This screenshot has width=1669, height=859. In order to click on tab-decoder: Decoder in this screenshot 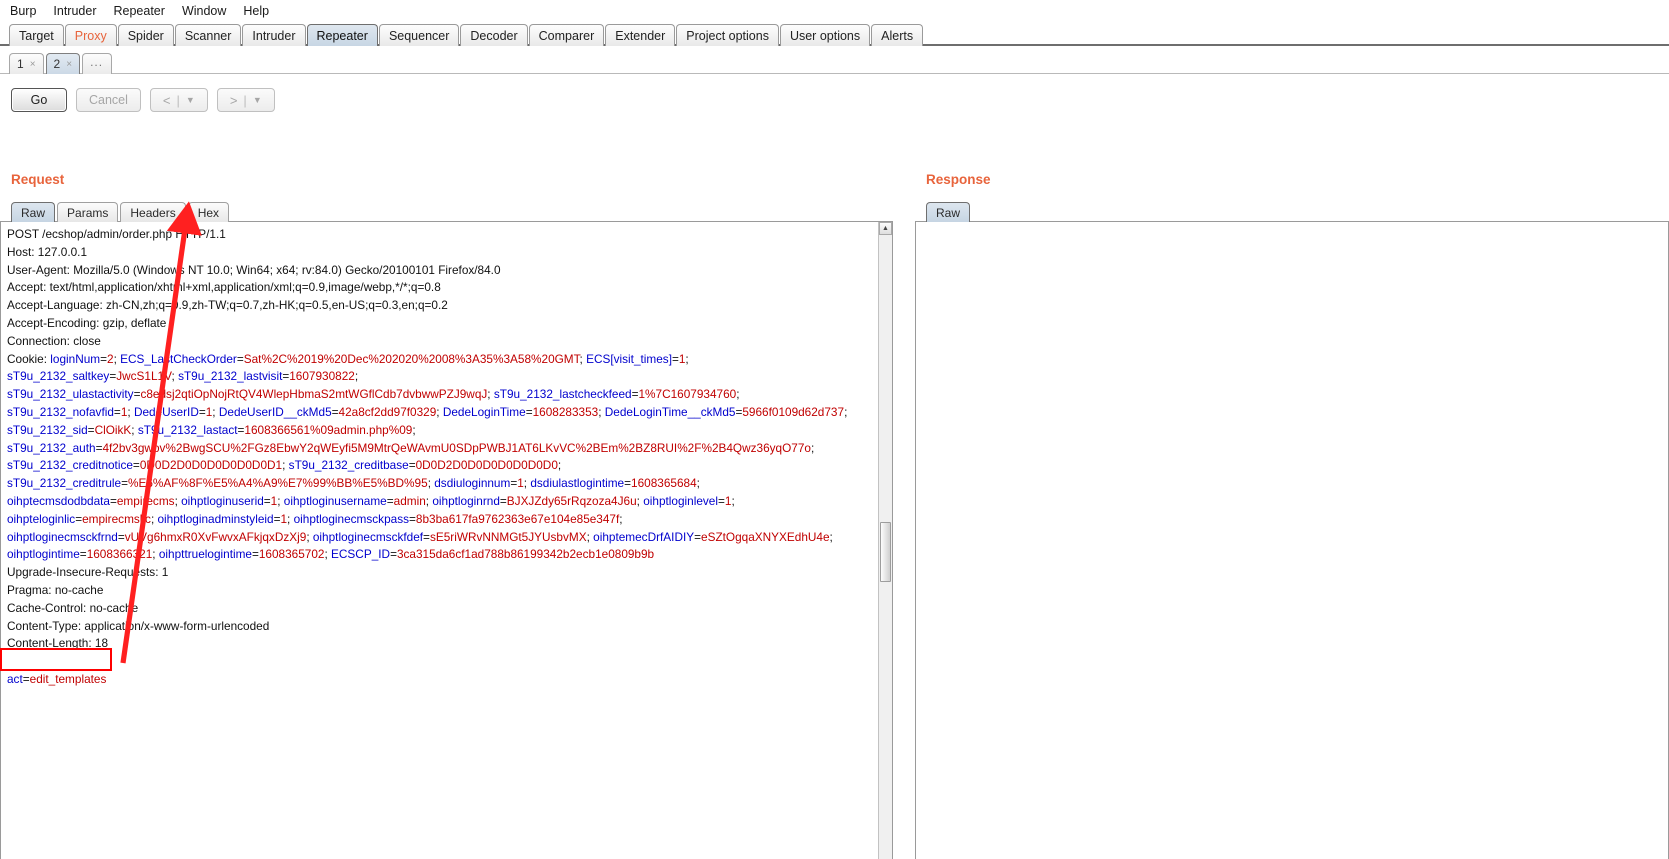, I will do `click(494, 35)`.